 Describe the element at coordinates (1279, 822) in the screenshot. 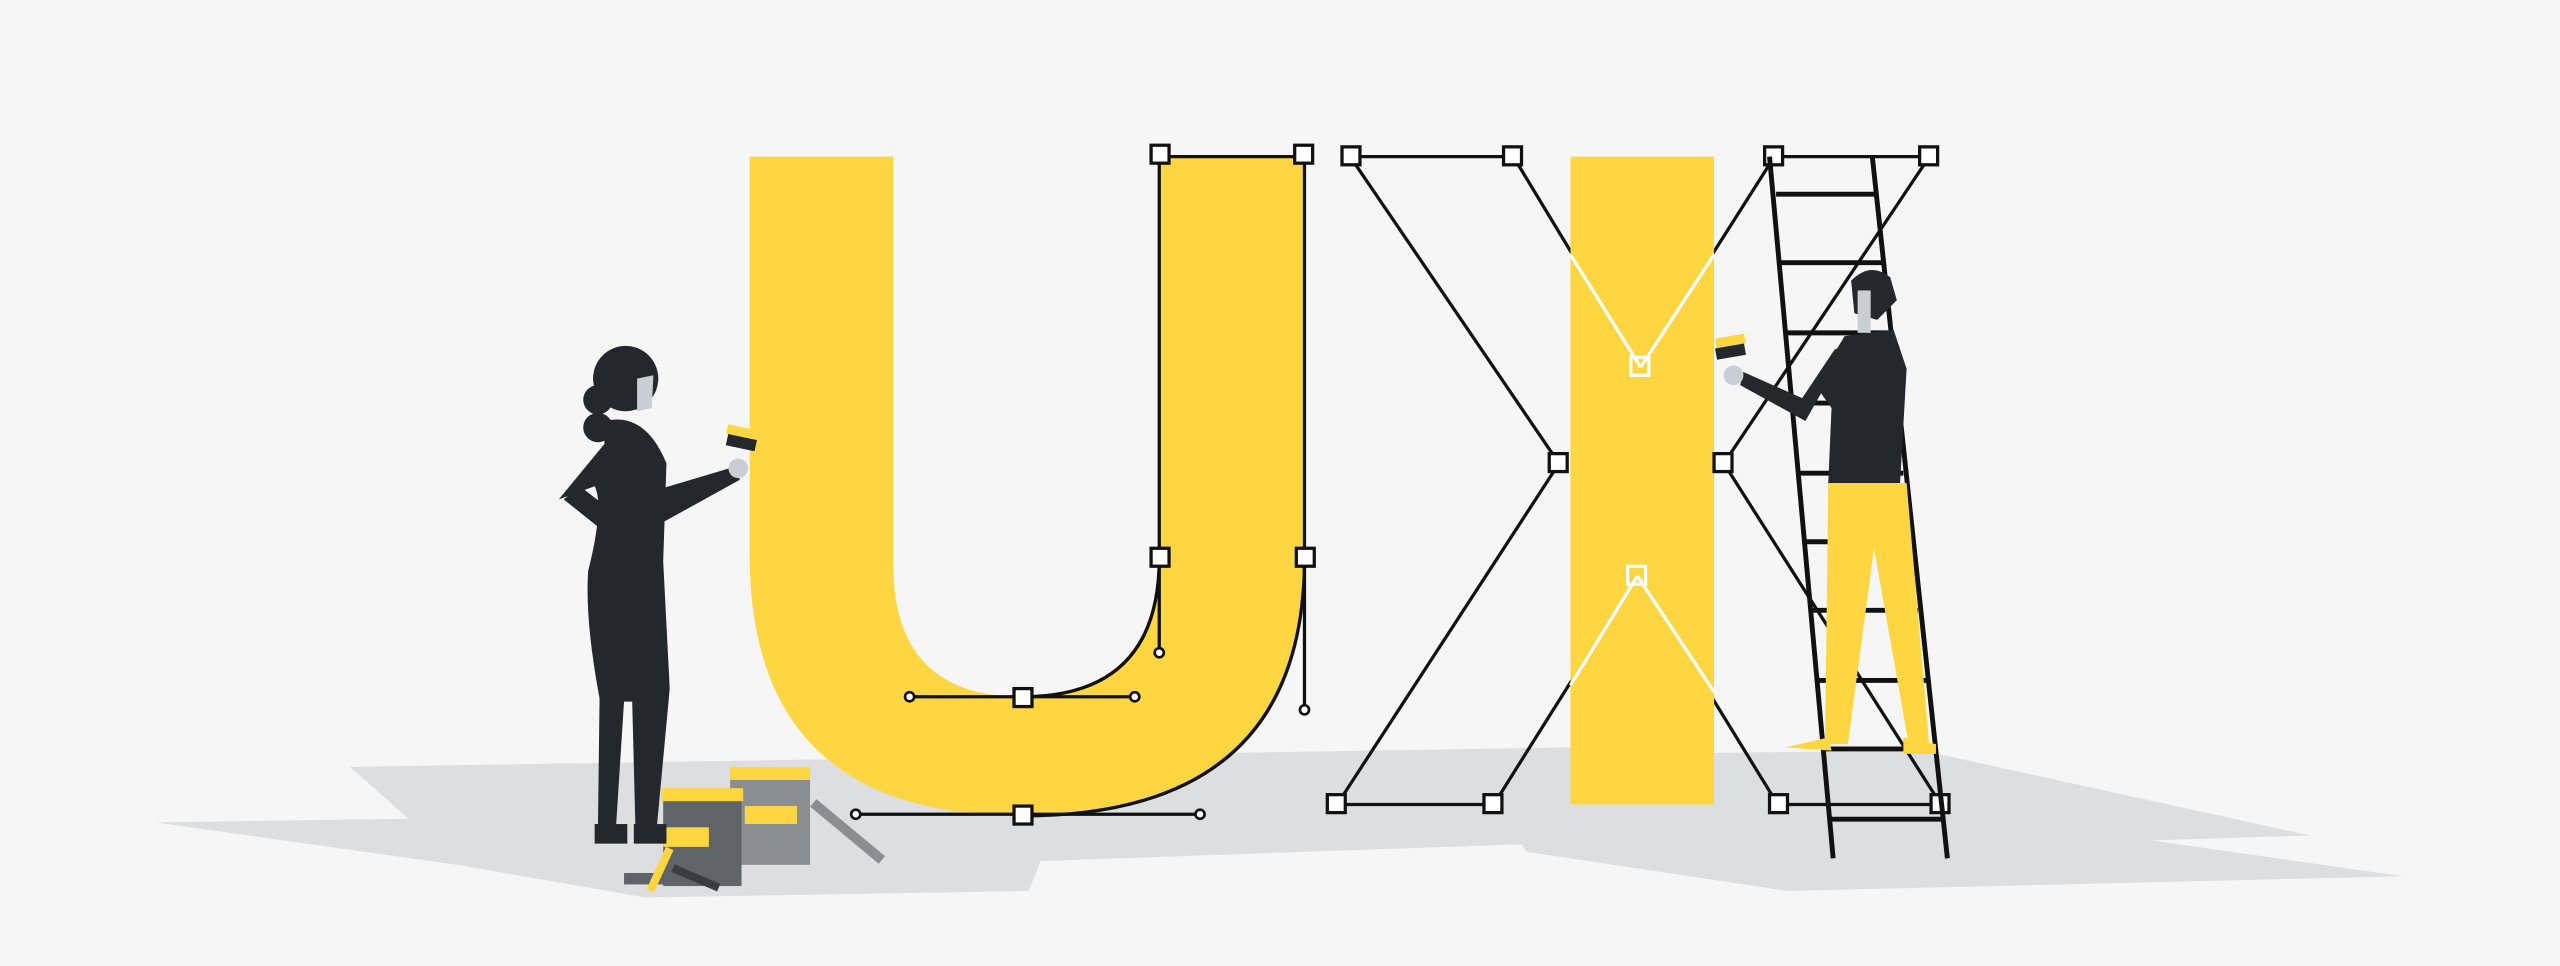

I see `floor-shadow` at that location.